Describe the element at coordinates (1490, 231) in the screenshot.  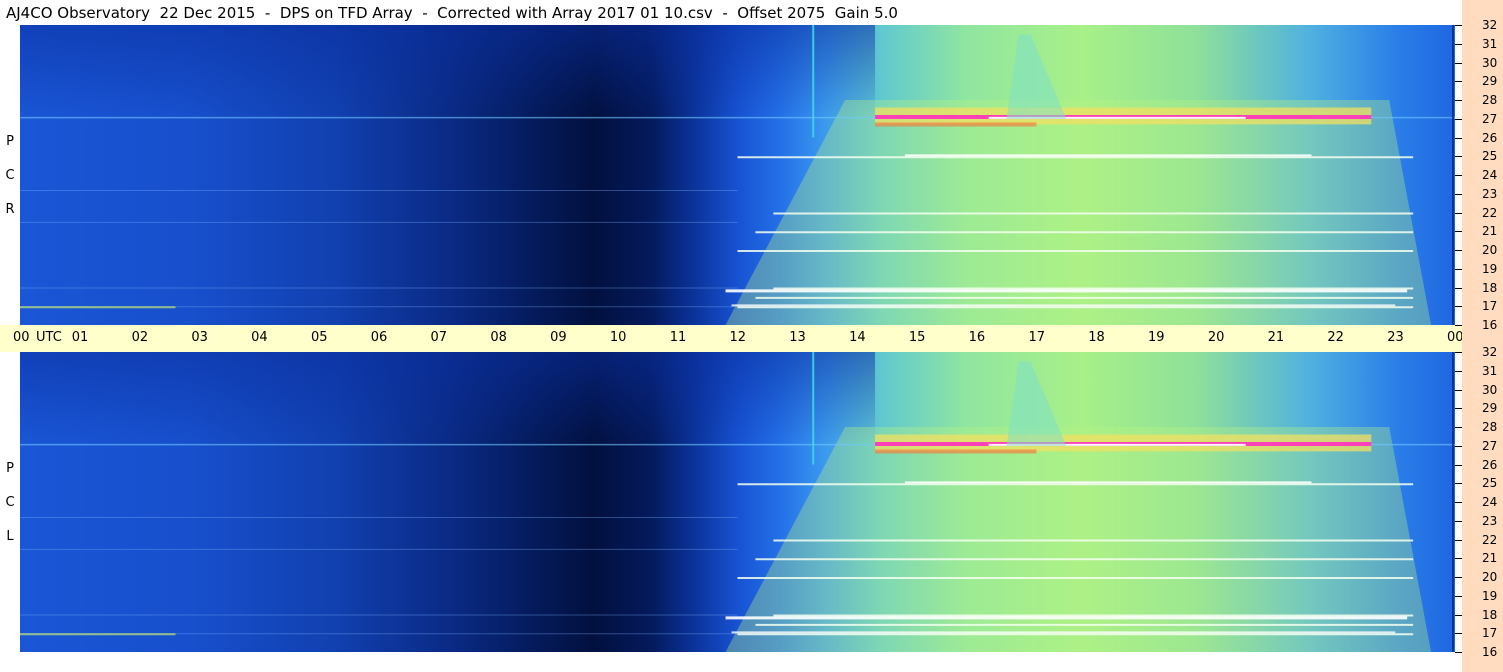
I see `frequency-tick-label: 21` at that location.